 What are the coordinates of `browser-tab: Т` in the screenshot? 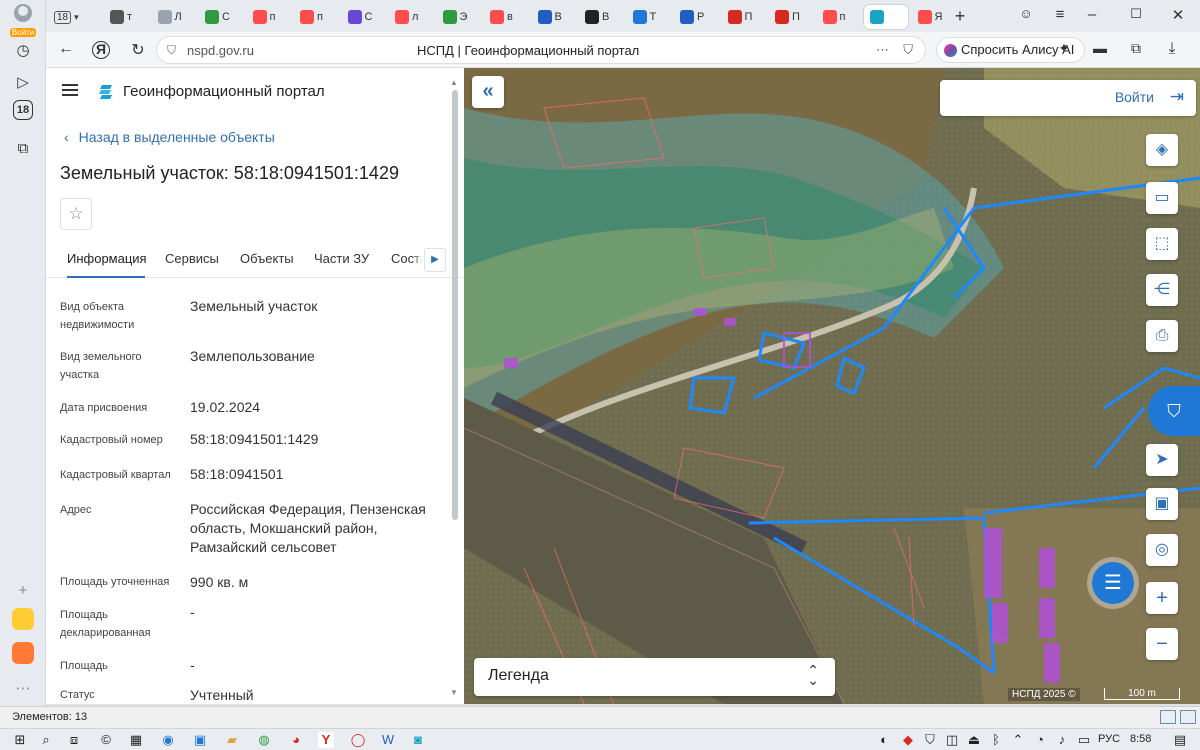 It's located at (649, 17).